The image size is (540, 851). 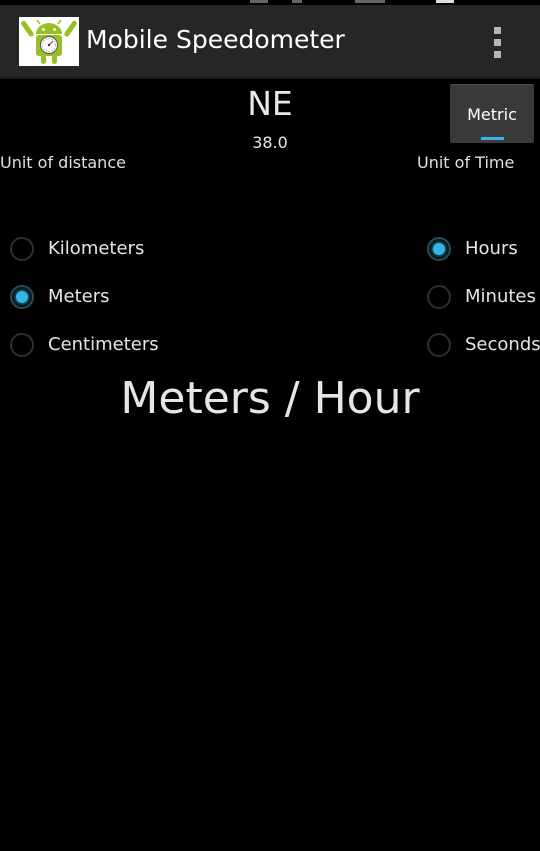 I want to click on action-bar: Mobile Speedometer, so click(x=270, y=42).